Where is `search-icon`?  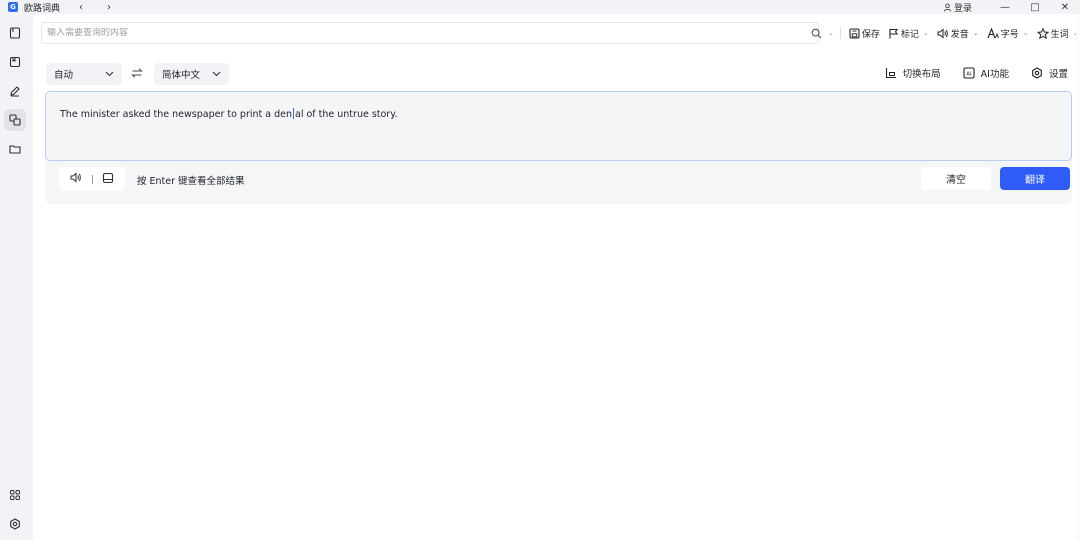
search-icon is located at coordinates (816, 33).